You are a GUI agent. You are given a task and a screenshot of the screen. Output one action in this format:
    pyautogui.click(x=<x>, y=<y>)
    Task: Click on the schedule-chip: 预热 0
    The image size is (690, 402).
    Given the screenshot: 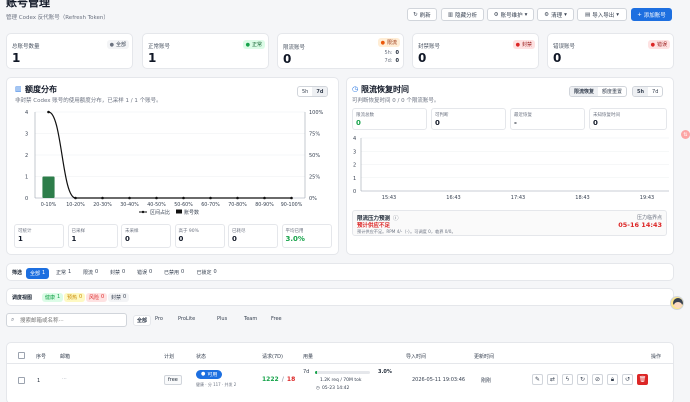 What is the action you would take?
    pyautogui.click(x=75, y=297)
    